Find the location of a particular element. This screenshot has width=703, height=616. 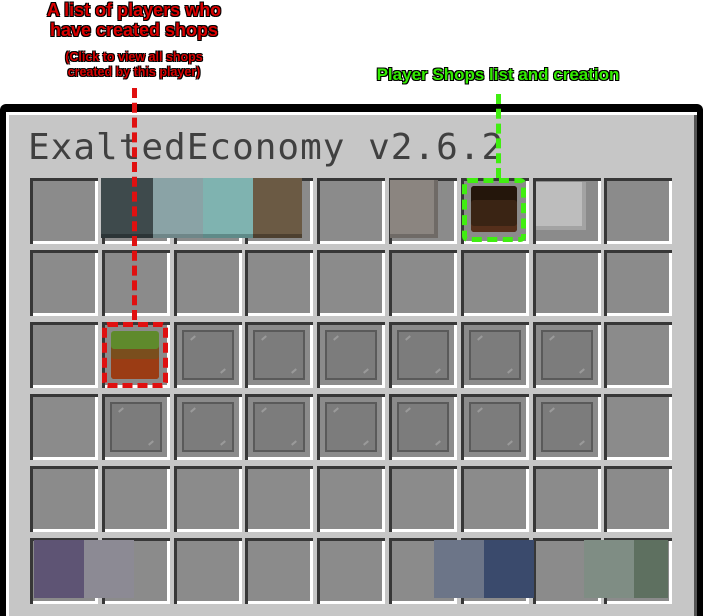

annotation-players-list-title: A list of players who have created shops is located at coordinates (134, 21).